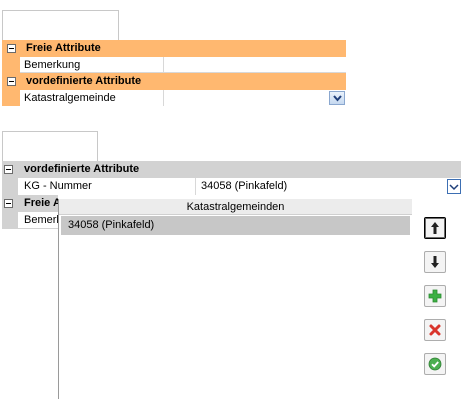 This screenshot has height=399, width=461. What do you see at coordinates (52, 65) in the screenshot?
I see `property-name: Bemerkung` at bounding box center [52, 65].